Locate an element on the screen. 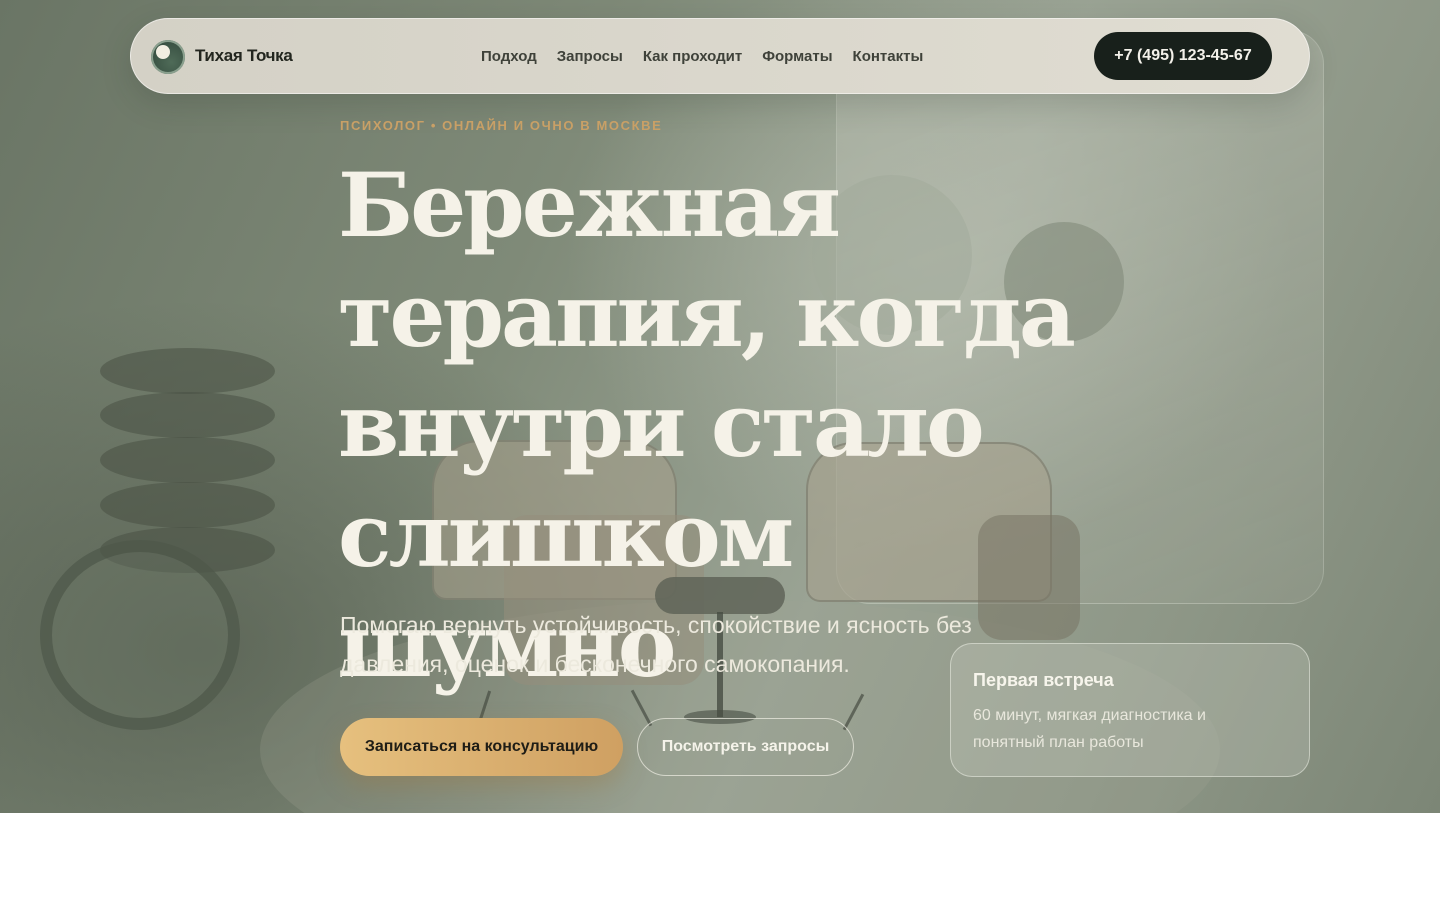  nav-link-process: Как проходит is located at coordinates (692, 56).